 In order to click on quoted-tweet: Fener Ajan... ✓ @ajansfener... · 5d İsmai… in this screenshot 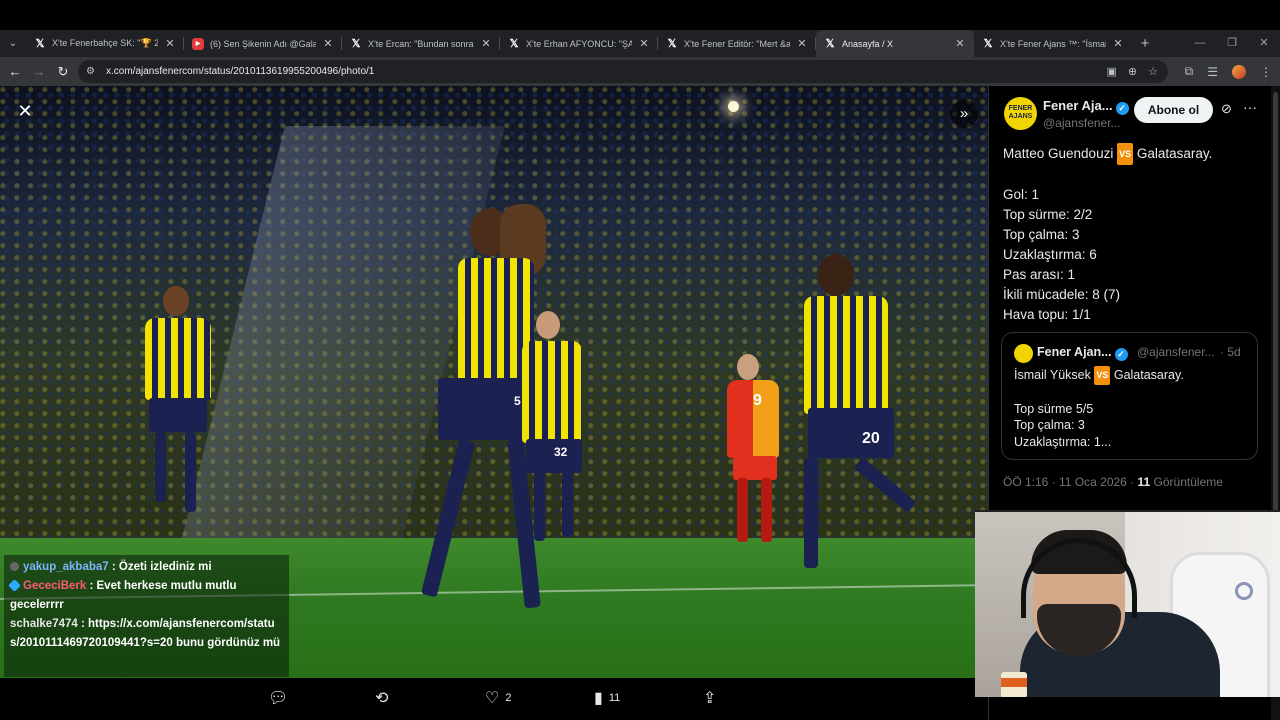, I will do `click(1129, 396)`.